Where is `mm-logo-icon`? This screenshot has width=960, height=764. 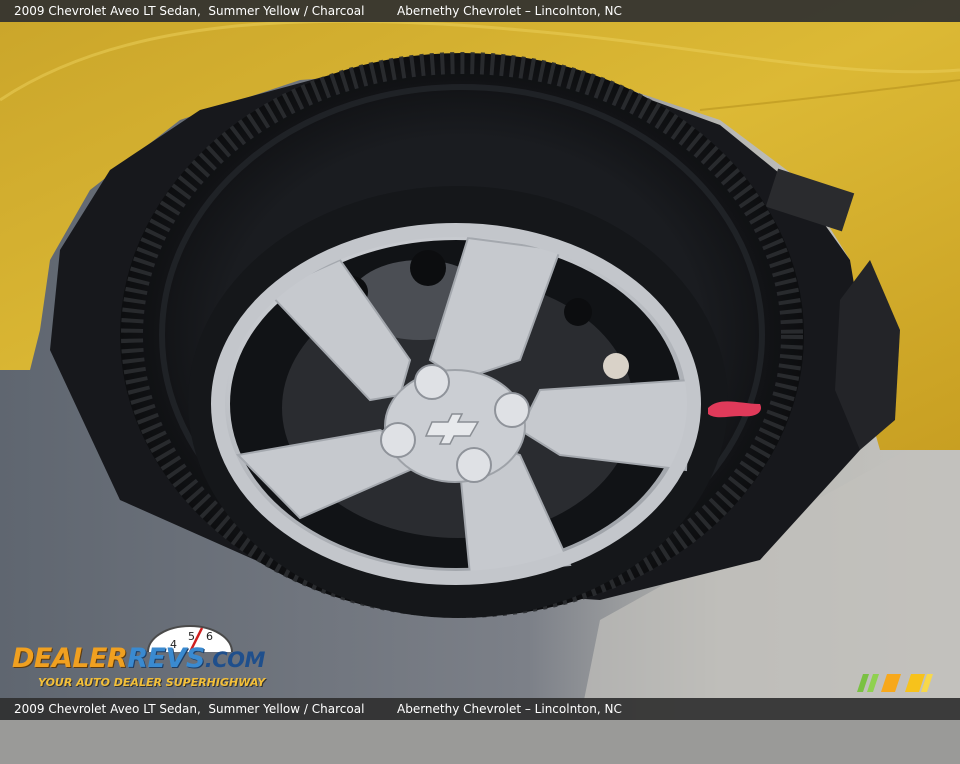
mm-logo-icon is located at coordinates (895, 683).